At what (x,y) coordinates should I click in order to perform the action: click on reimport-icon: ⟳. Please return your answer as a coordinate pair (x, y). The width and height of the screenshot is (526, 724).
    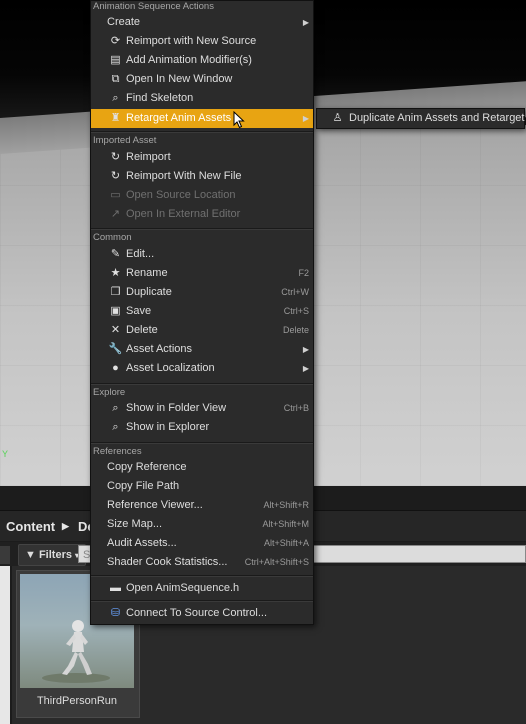
    Looking at the image, I should click on (115, 41).